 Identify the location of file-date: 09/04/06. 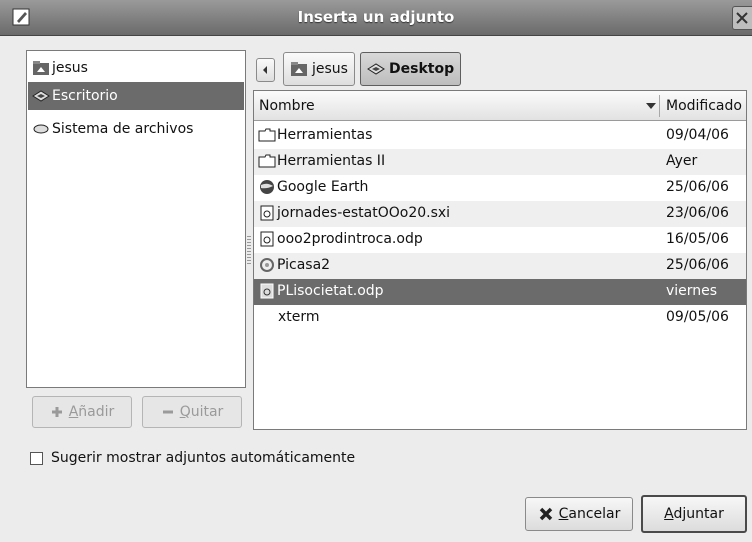
(697, 135).